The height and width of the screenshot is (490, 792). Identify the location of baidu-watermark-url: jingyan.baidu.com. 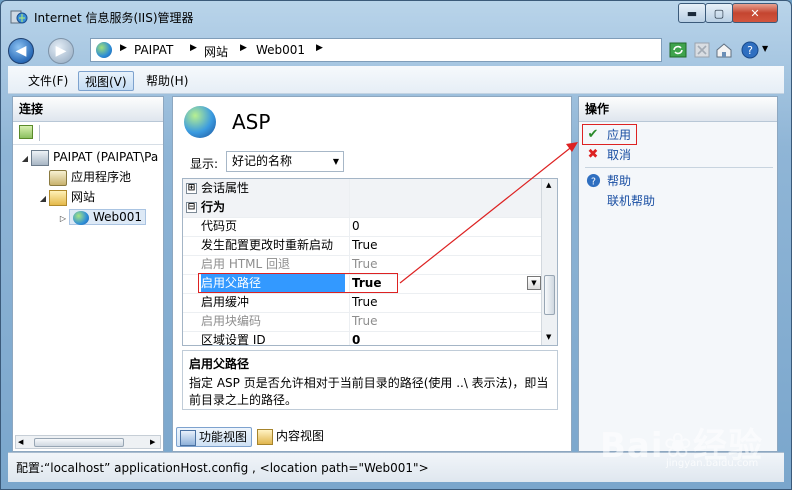
(712, 463).